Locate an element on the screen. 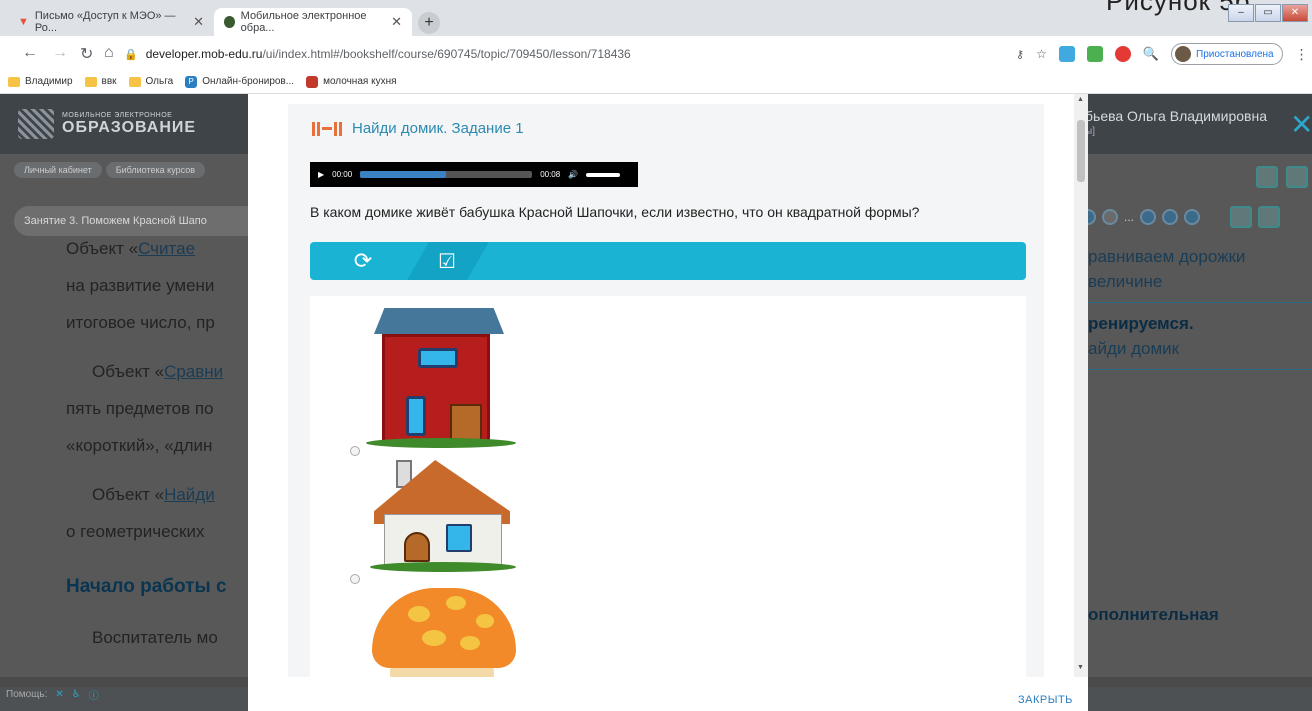  help-label: Помощь: is located at coordinates (27, 694).